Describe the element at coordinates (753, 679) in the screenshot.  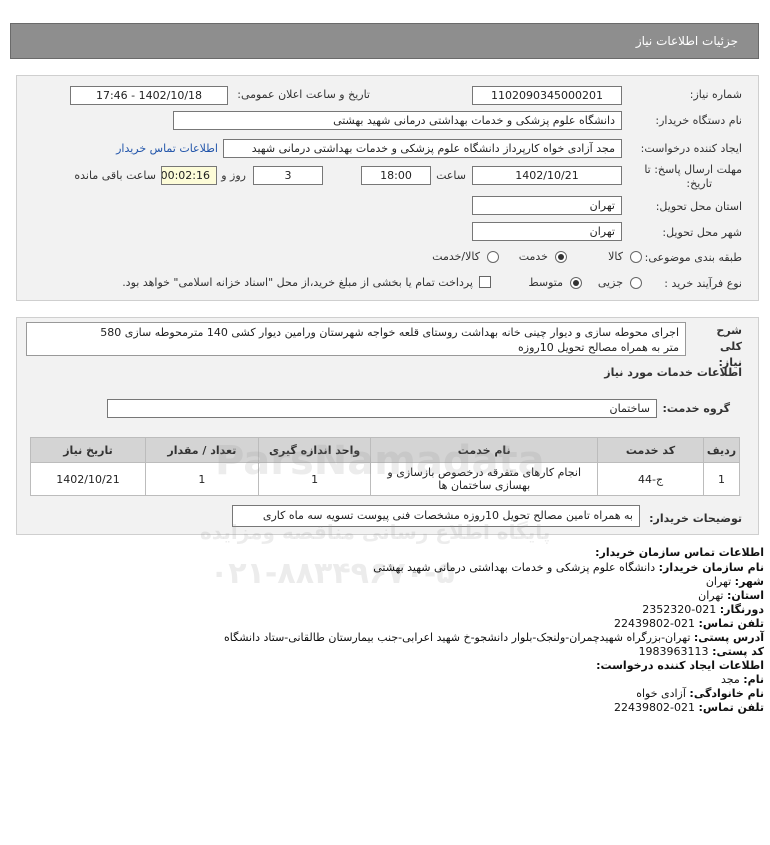
I see `creator-first-name-label: نام:` at that location.